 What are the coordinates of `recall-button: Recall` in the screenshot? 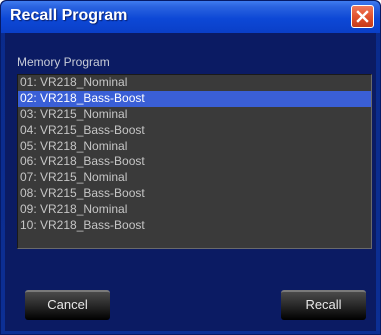 It's located at (323, 305).